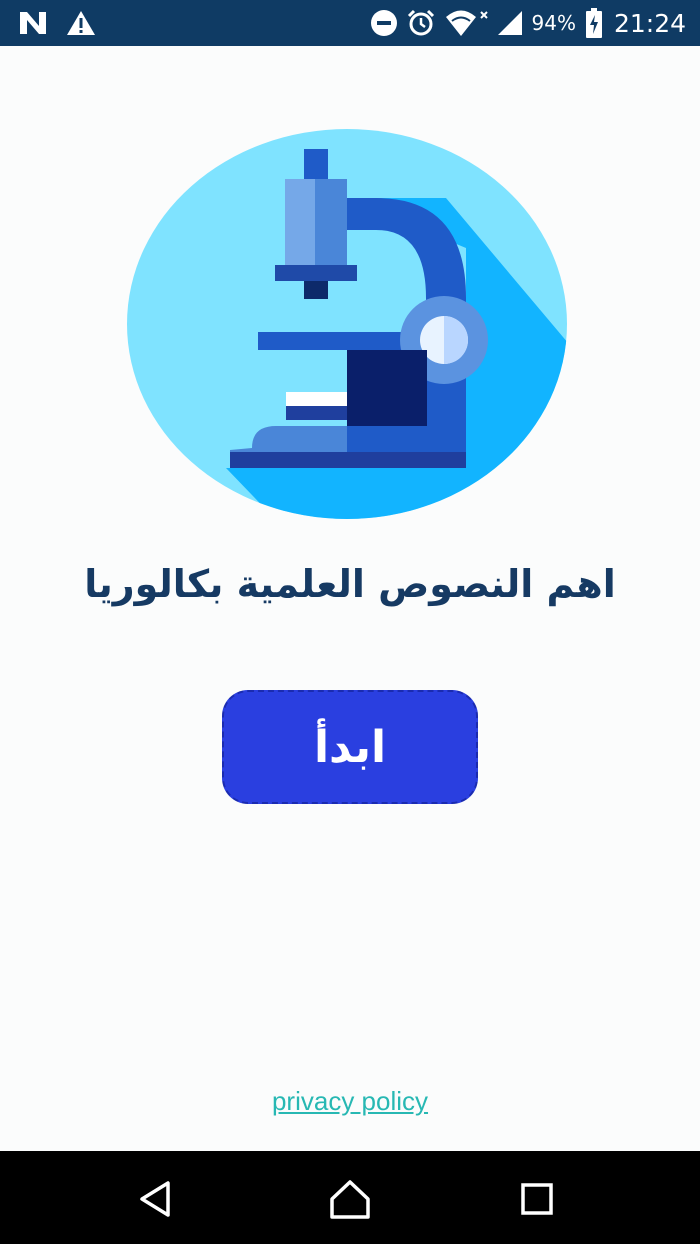  What do you see at coordinates (81, 23) in the screenshot?
I see `warning-icon` at bounding box center [81, 23].